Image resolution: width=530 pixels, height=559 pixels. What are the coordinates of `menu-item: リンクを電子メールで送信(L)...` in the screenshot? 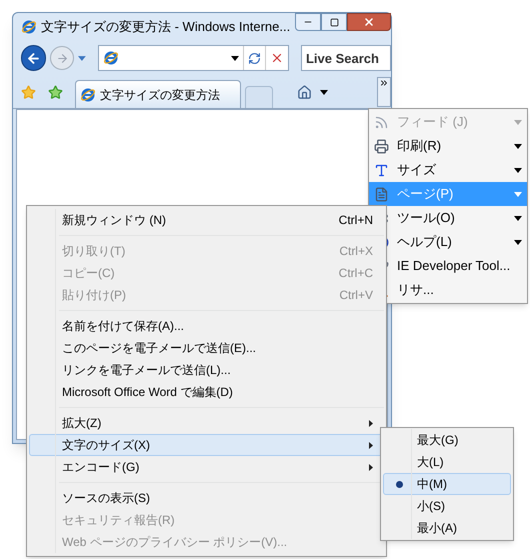 It's located at (206, 370).